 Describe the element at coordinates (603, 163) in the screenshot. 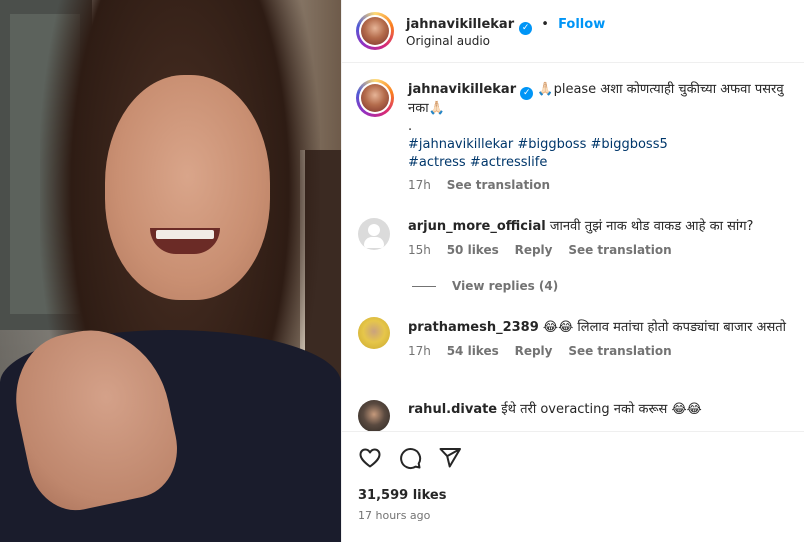

I see `caption-hashtags-2: #actress #actresslife` at that location.